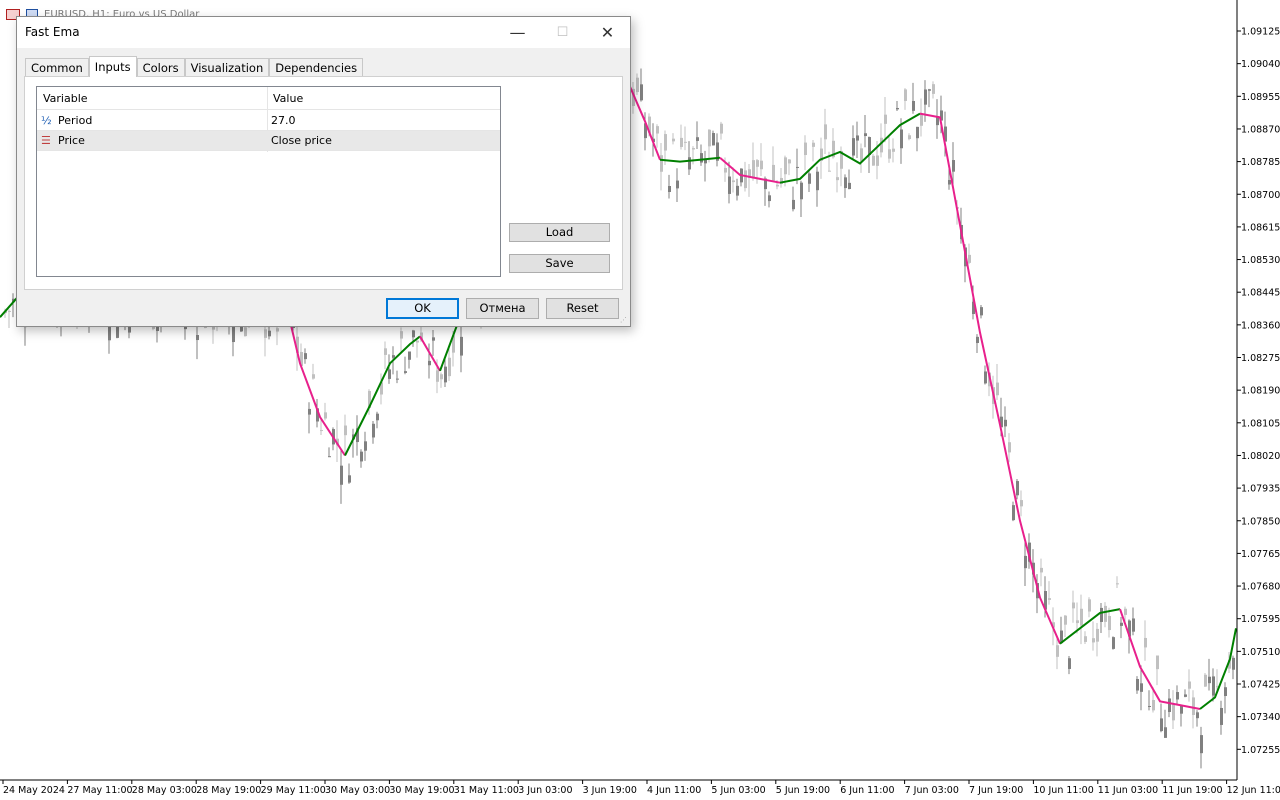  What do you see at coordinates (582, 308) in the screenshot?
I see `reset-button: Reset` at bounding box center [582, 308].